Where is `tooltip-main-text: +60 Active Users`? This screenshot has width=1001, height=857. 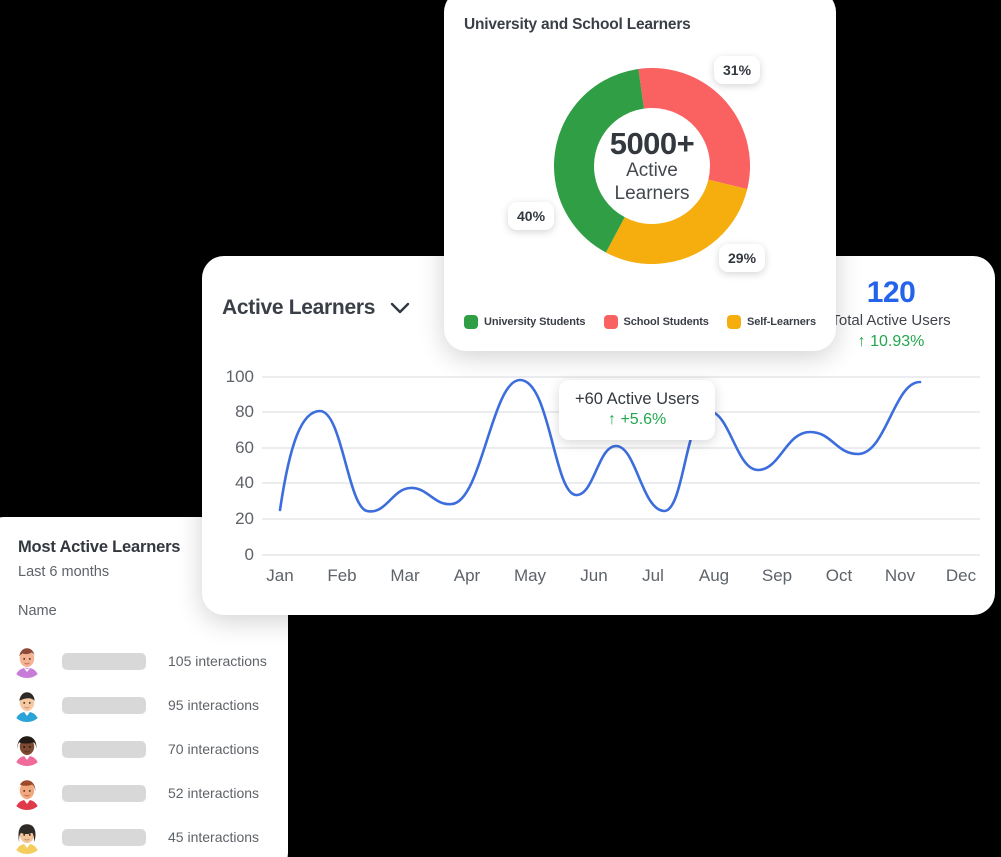
tooltip-main-text: +60 Active Users is located at coordinates (637, 399).